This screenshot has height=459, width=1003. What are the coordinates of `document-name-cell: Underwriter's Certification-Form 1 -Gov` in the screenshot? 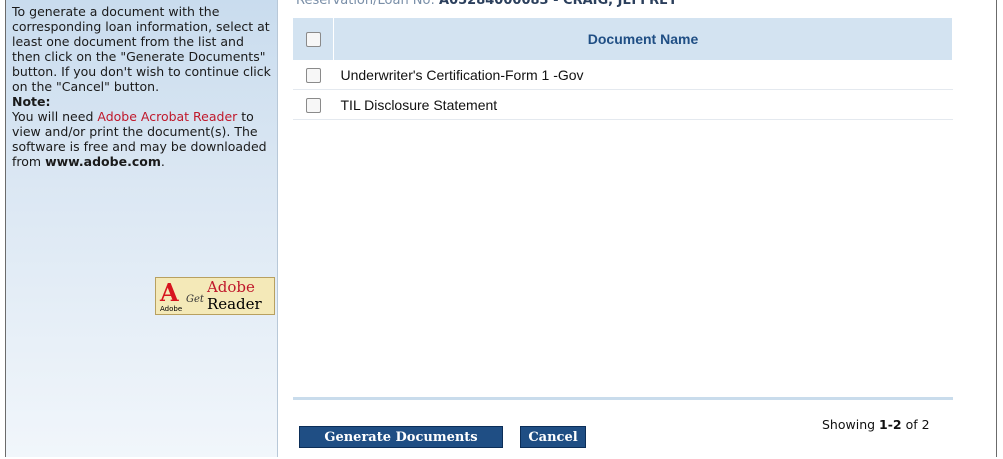 It's located at (643, 75).